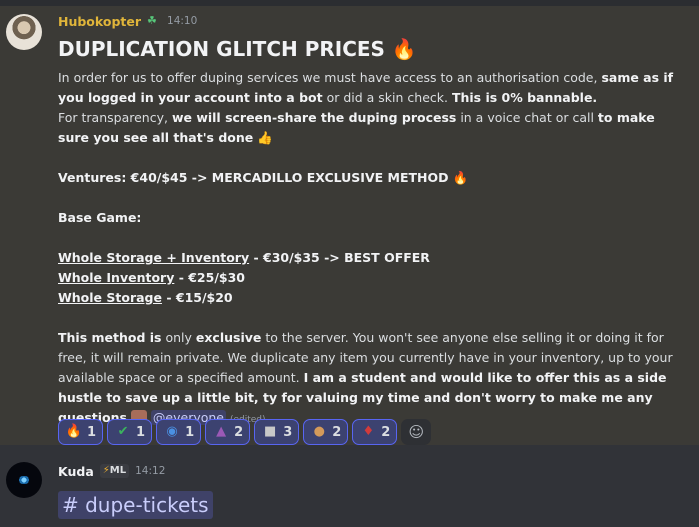 The image size is (699, 527). Describe the element at coordinates (182, 21) in the screenshot. I see `timestamp: 14:10` at that location.